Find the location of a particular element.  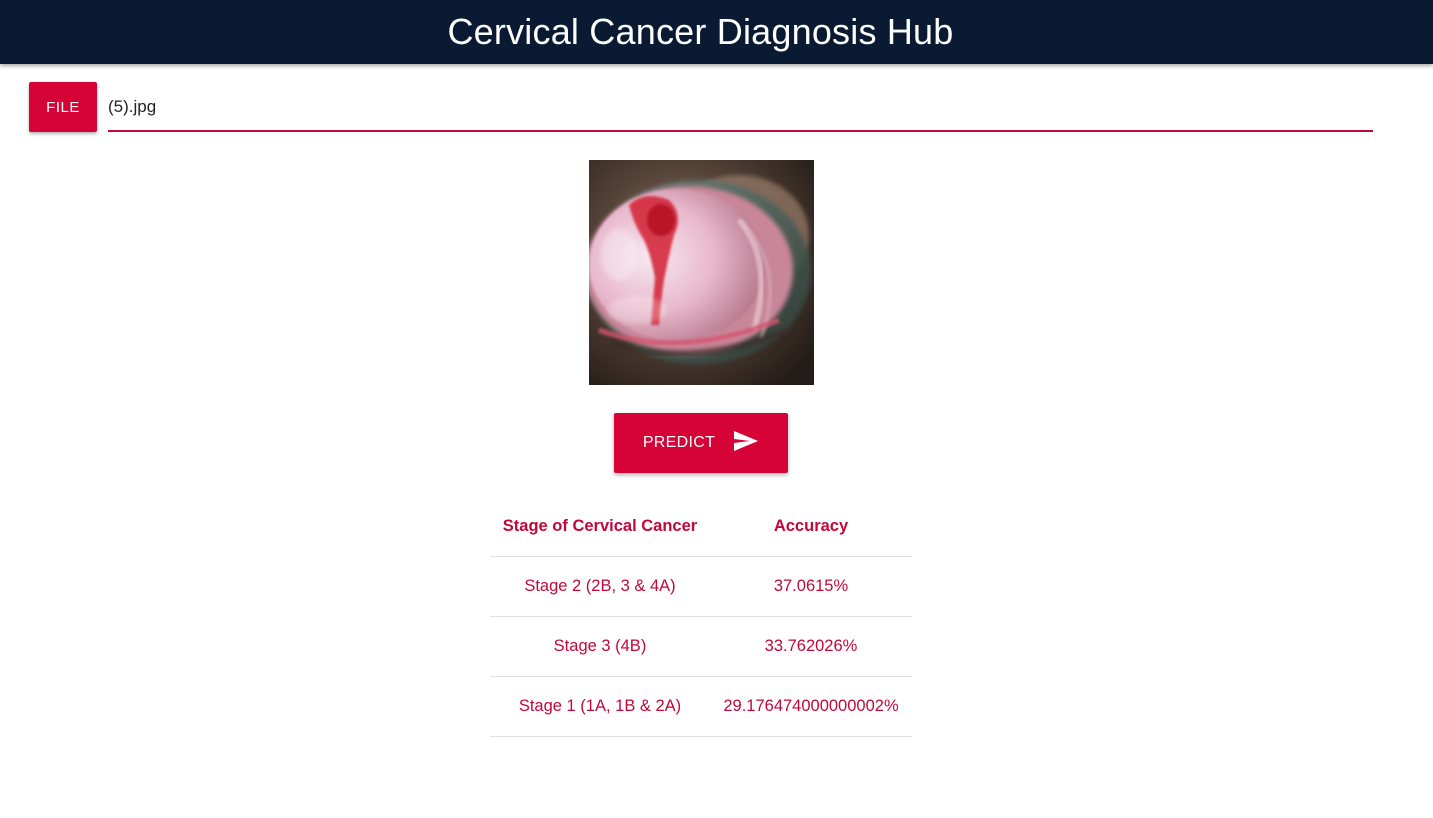

file-path-input is located at coordinates (740, 108).